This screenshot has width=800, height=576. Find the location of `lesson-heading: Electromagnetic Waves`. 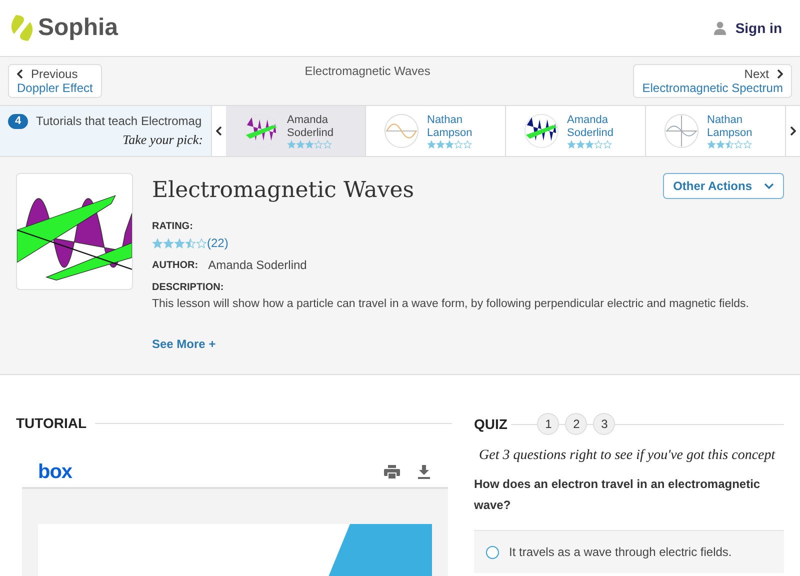

lesson-heading: Electromagnetic Waves is located at coordinates (283, 191).